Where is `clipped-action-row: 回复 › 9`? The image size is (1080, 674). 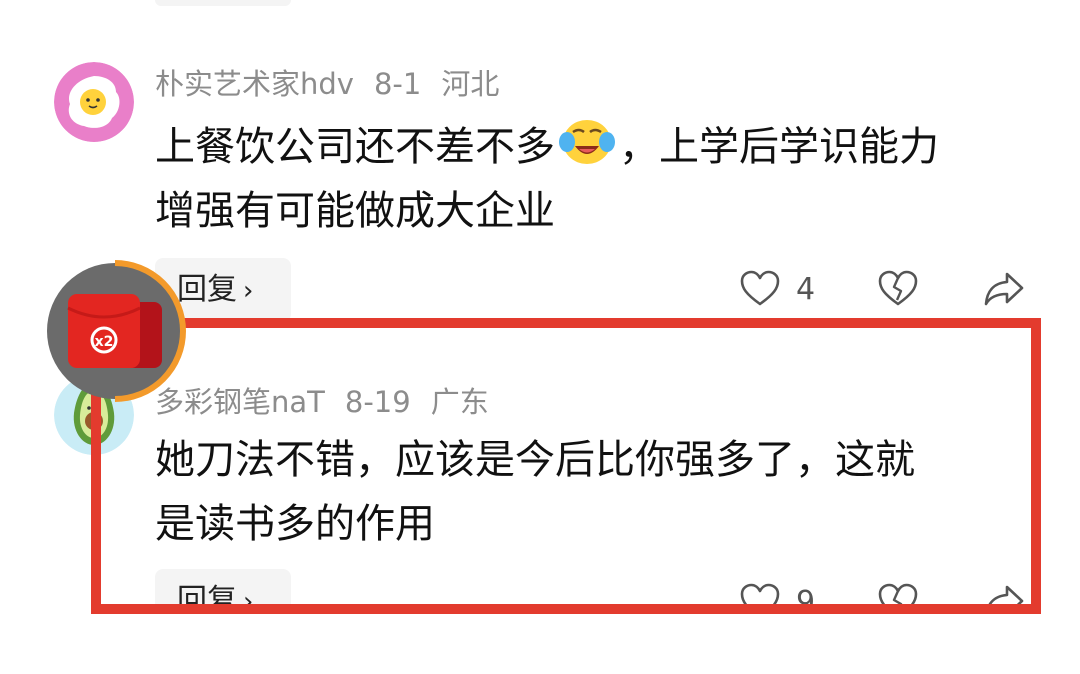 clipped-action-row: 回复 › 9 is located at coordinates (540, 585).